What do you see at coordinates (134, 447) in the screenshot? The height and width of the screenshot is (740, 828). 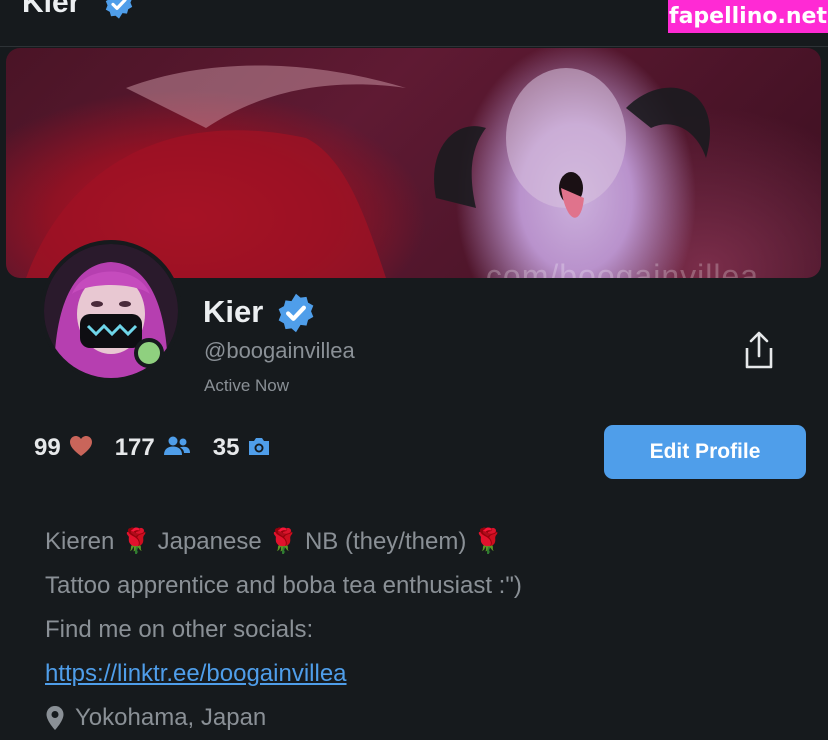 I see `fans-count: 177` at bounding box center [134, 447].